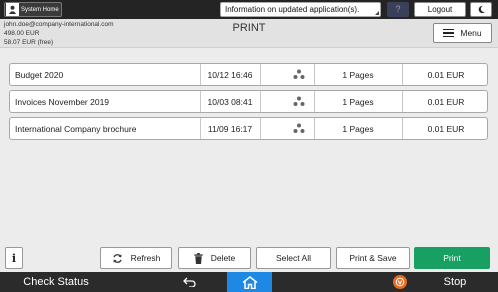 Image resolution: width=498 pixels, height=292 pixels. Describe the element at coordinates (471, 33) in the screenshot. I see `menu-label: Menu` at that location.